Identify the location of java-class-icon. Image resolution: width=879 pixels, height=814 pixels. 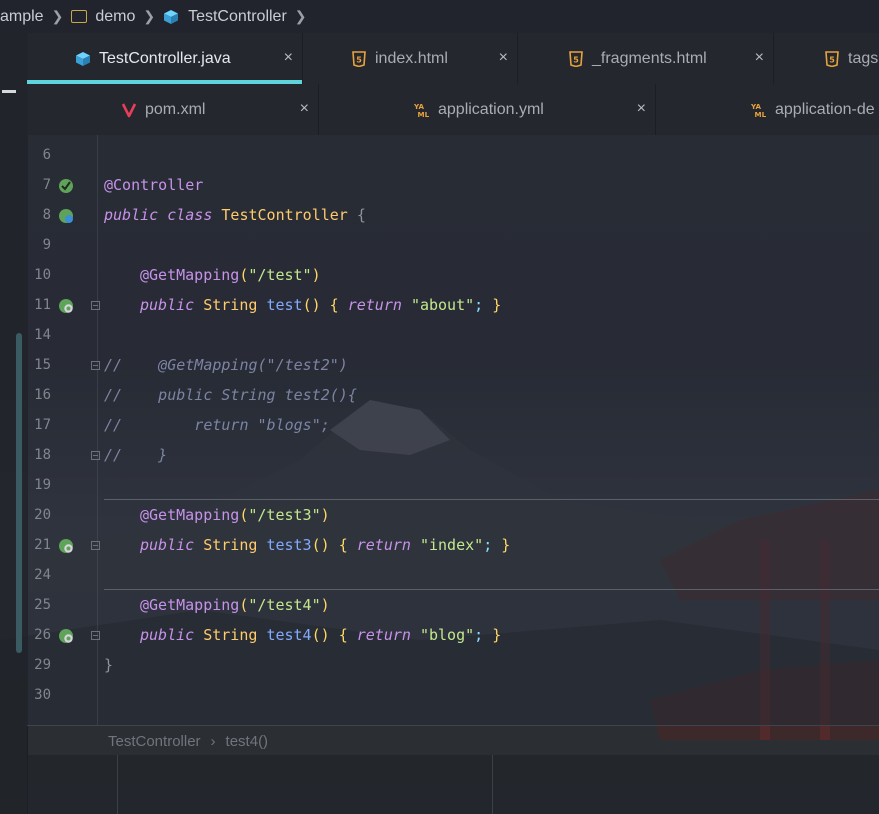
(171, 16).